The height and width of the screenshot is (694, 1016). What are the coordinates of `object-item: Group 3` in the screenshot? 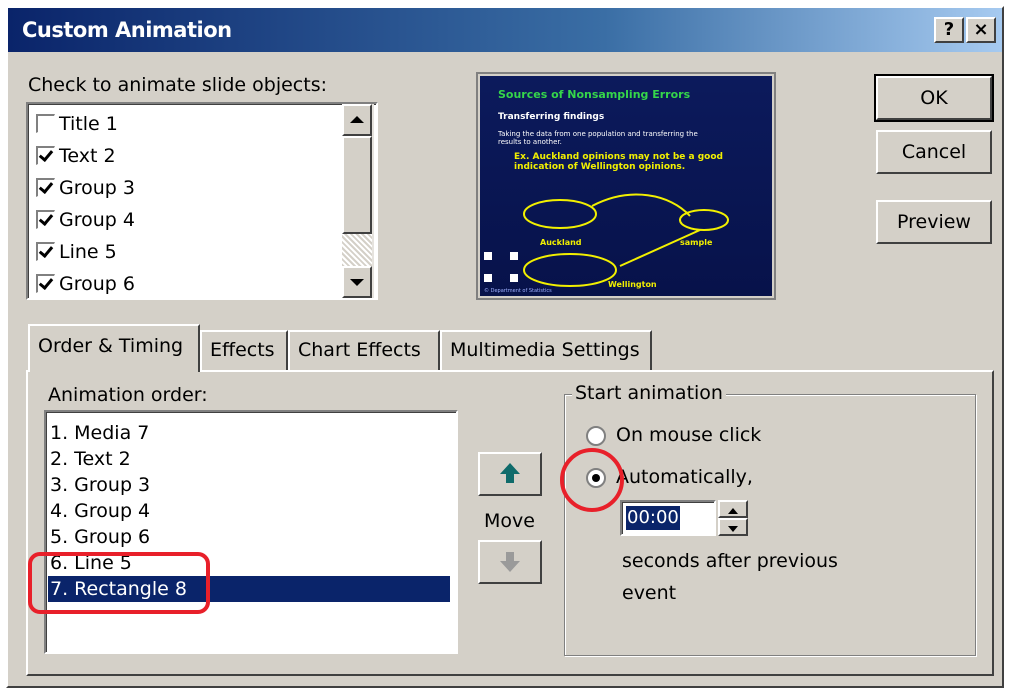 It's located at (85, 188).